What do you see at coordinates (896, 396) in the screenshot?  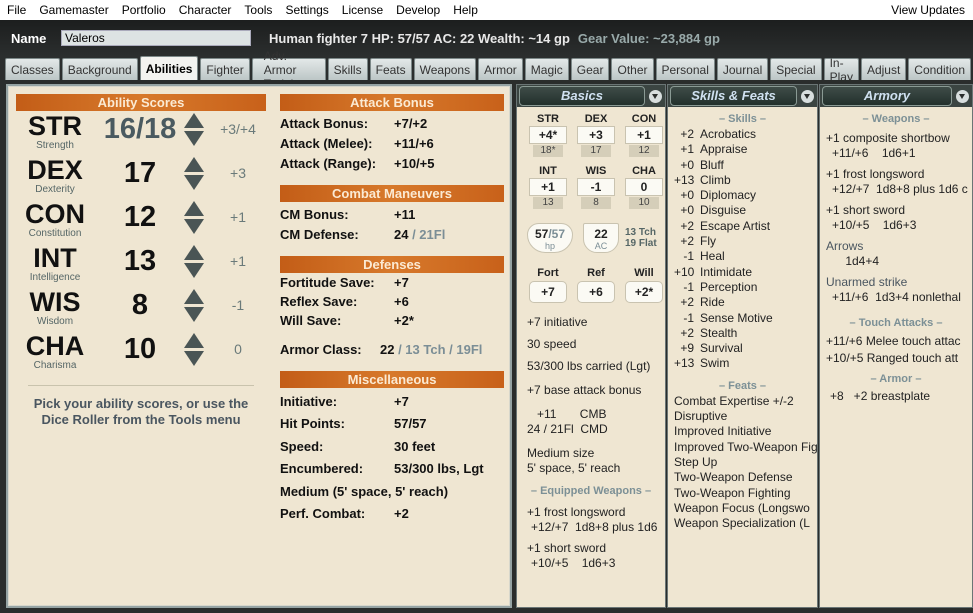 I see `armor-item: +8 +2 breastplate` at bounding box center [896, 396].